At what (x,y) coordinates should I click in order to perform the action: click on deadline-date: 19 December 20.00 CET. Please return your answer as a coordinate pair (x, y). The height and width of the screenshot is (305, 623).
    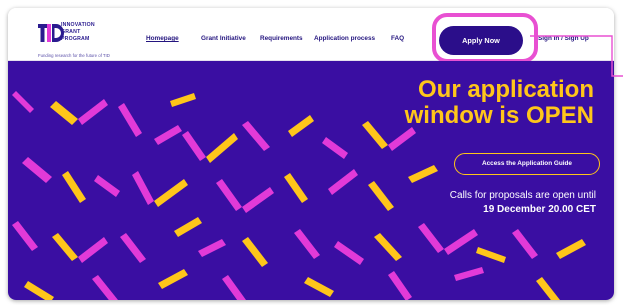
    Looking at the image, I should click on (539, 209).